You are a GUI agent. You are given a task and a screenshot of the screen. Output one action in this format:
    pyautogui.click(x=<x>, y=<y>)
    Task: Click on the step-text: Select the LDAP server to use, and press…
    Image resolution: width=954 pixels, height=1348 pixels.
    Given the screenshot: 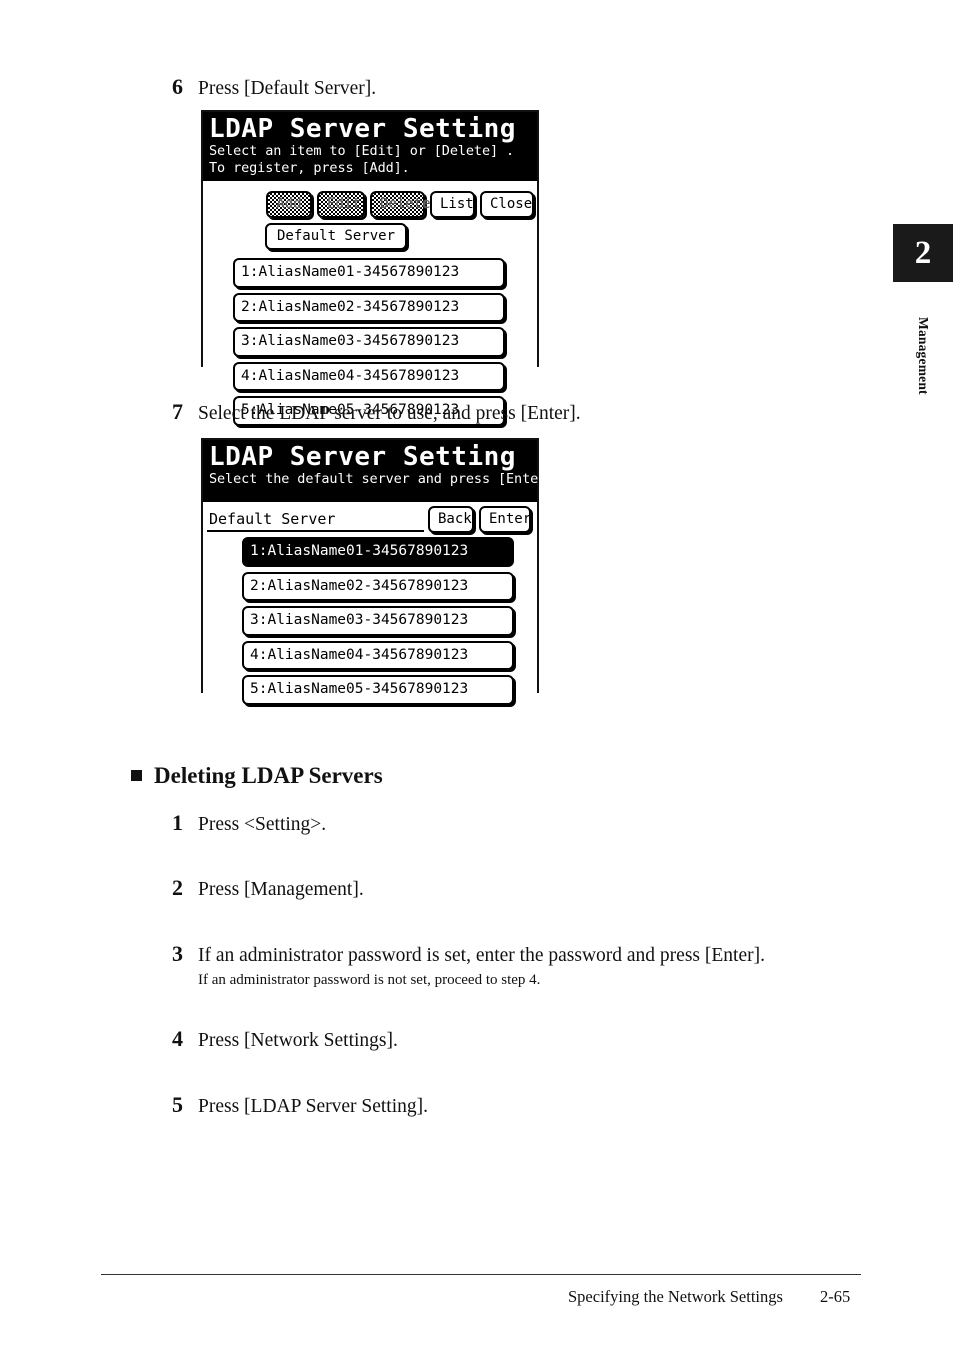 What is the action you would take?
    pyautogui.click(x=389, y=413)
    